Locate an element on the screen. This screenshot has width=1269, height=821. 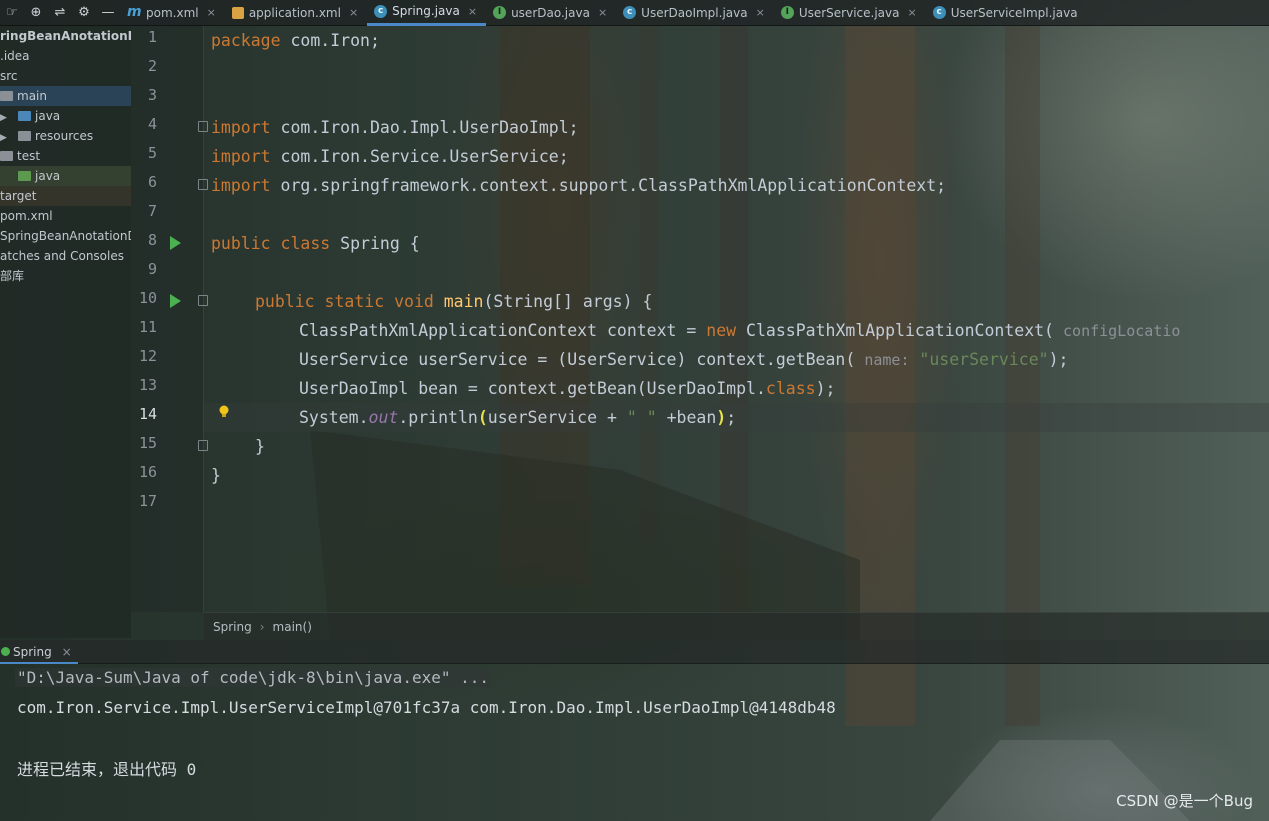
chevron-right-icon: › is located at coordinates (262, 627).